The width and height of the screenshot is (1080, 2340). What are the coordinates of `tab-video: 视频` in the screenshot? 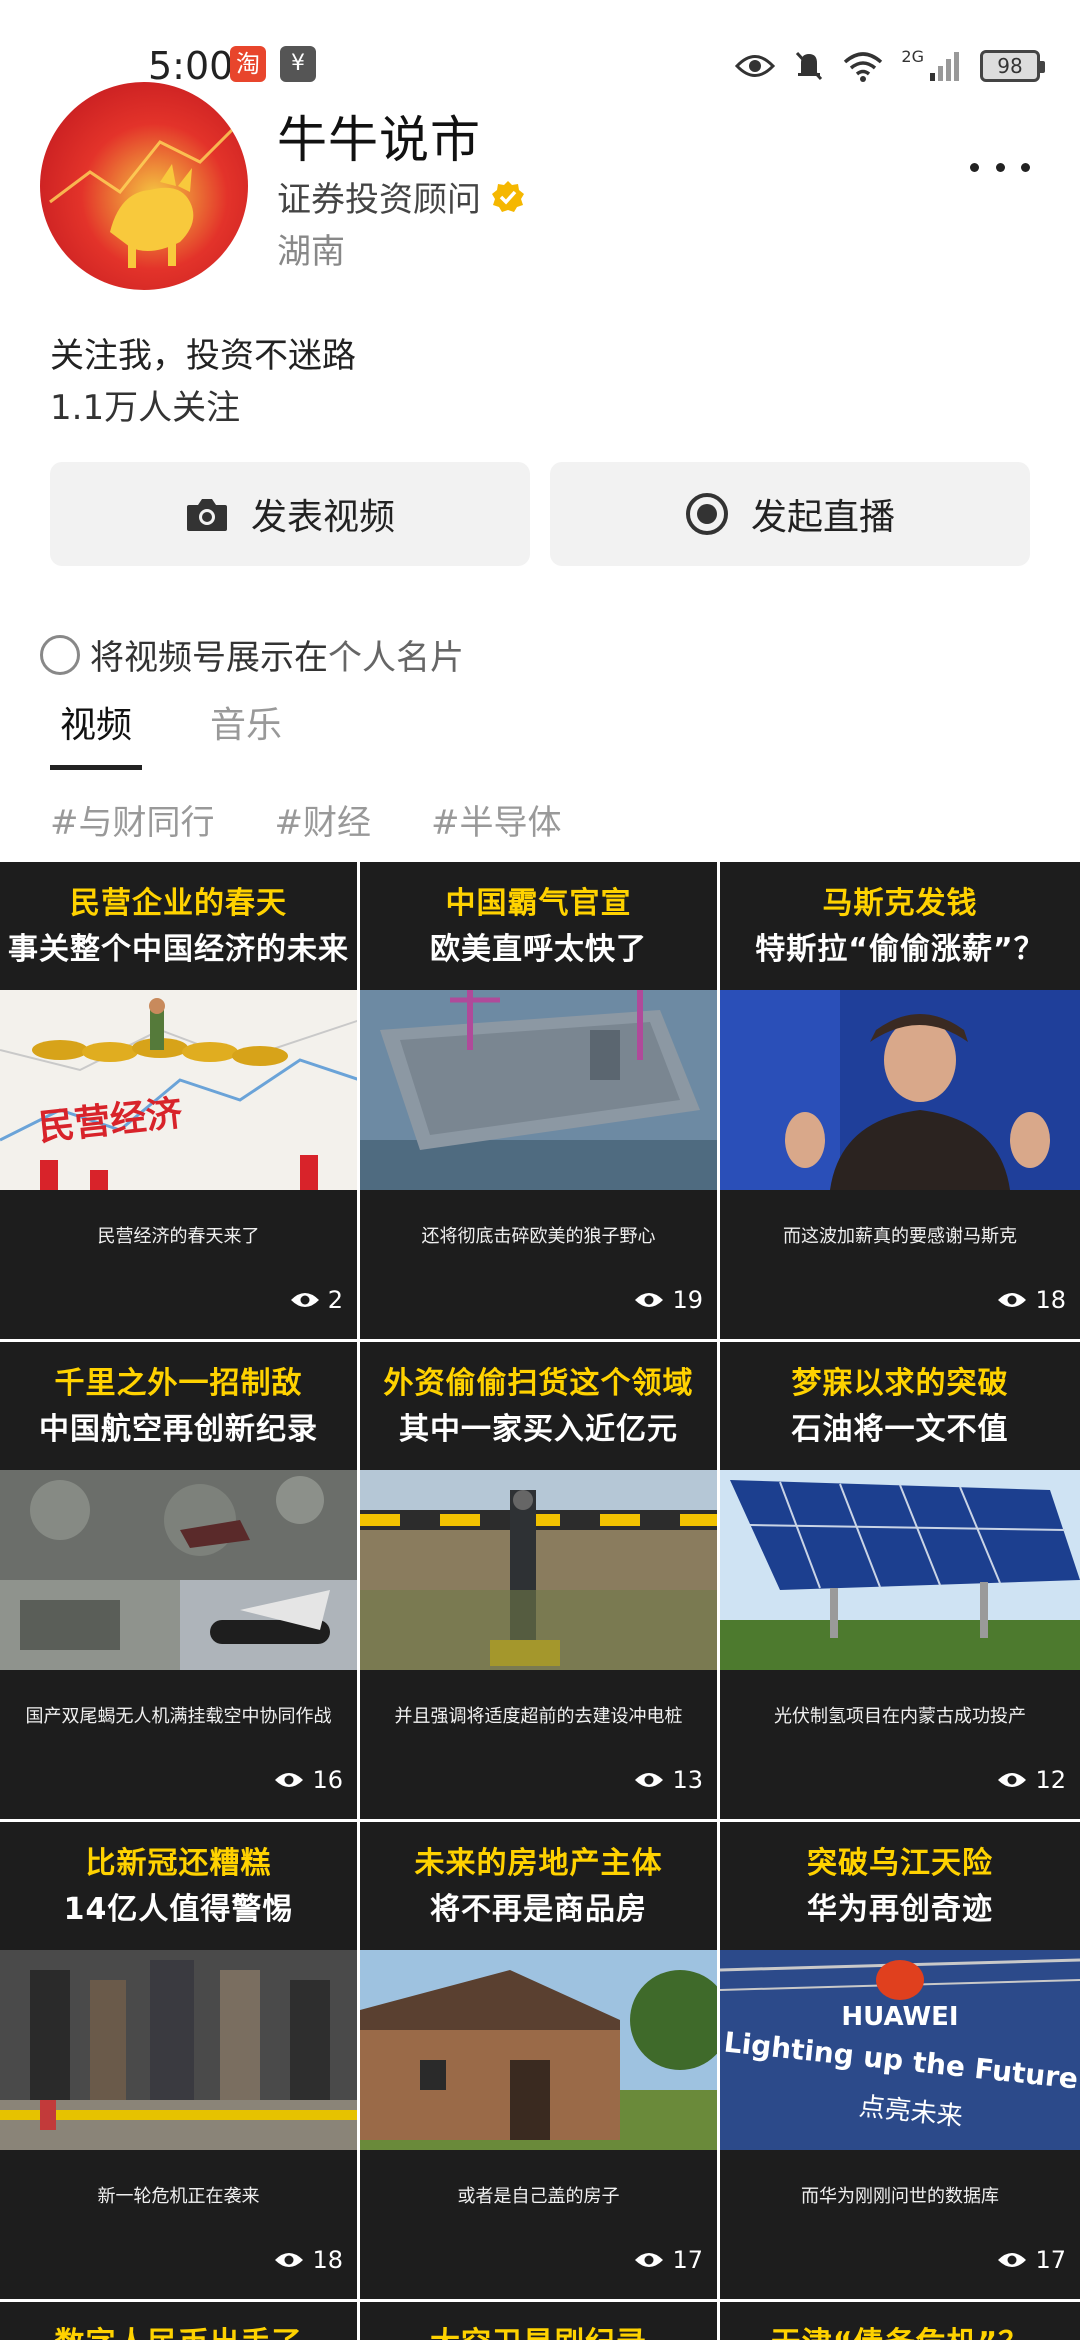 It's located at (96, 730).